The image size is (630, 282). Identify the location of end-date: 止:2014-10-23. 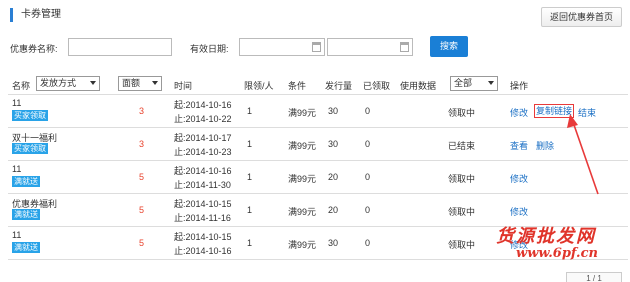
(203, 152).